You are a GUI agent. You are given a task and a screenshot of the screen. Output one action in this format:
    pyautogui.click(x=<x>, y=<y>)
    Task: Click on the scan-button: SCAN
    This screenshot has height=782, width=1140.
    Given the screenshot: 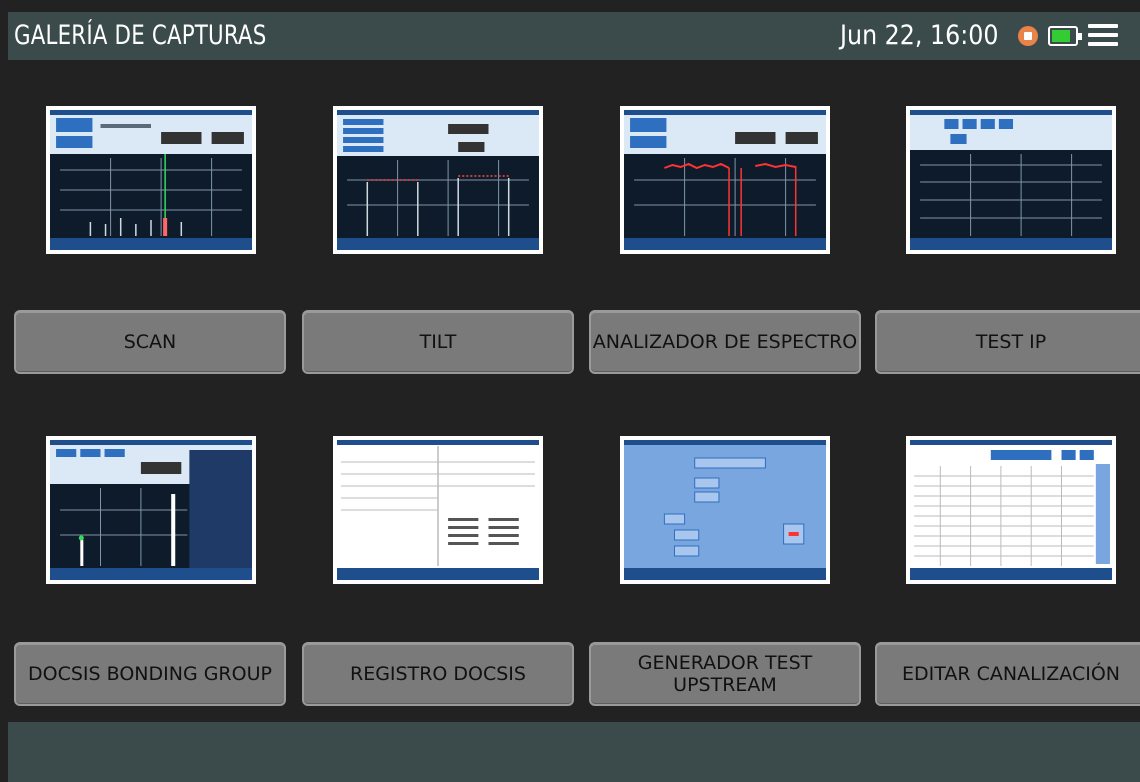 What is the action you would take?
    pyautogui.click(x=150, y=342)
    